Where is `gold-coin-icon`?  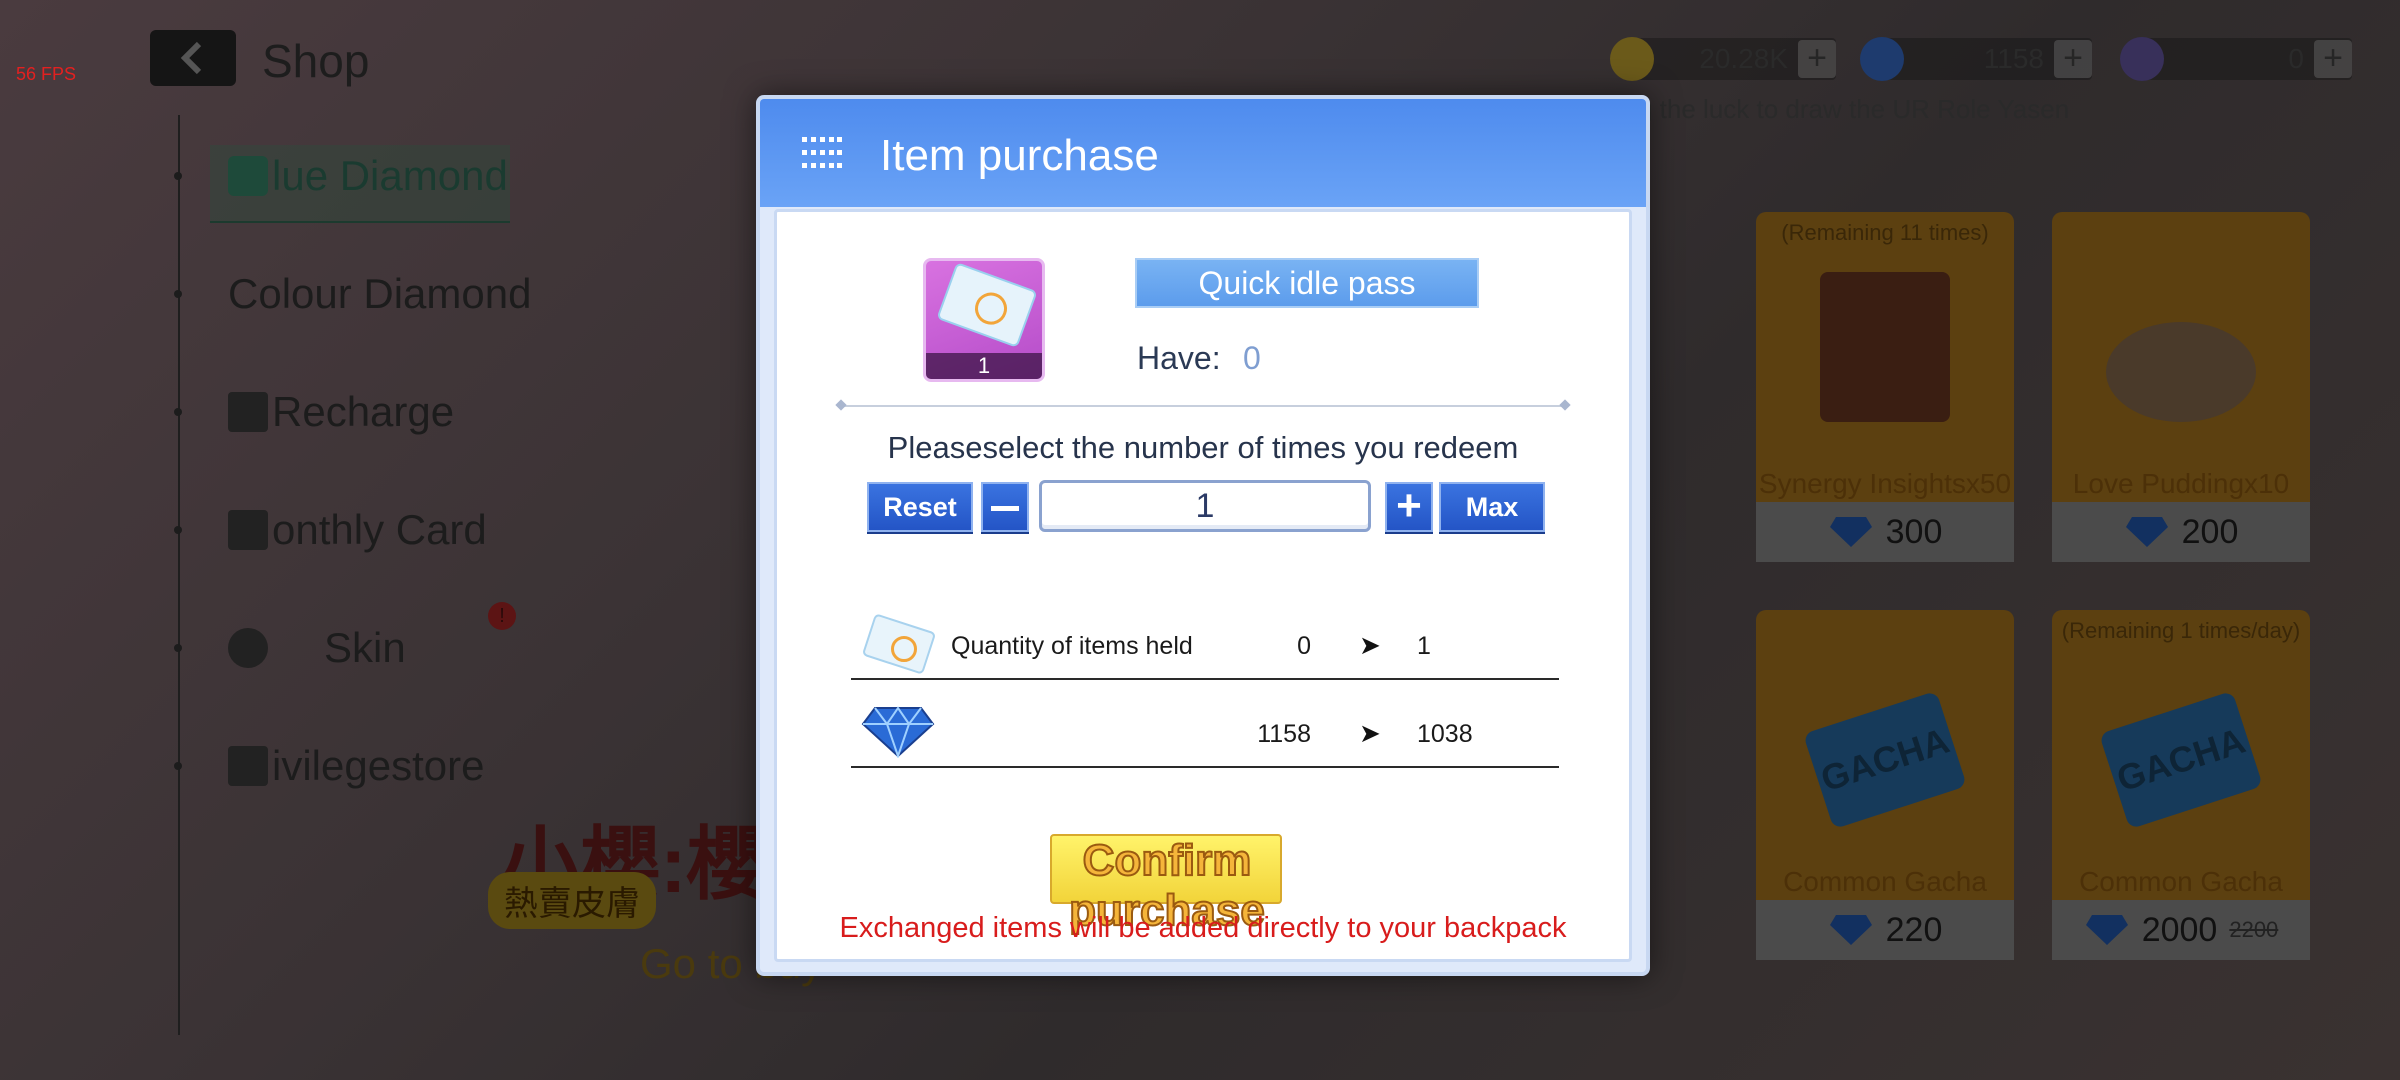
gold-coin-icon is located at coordinates (1632, 59).